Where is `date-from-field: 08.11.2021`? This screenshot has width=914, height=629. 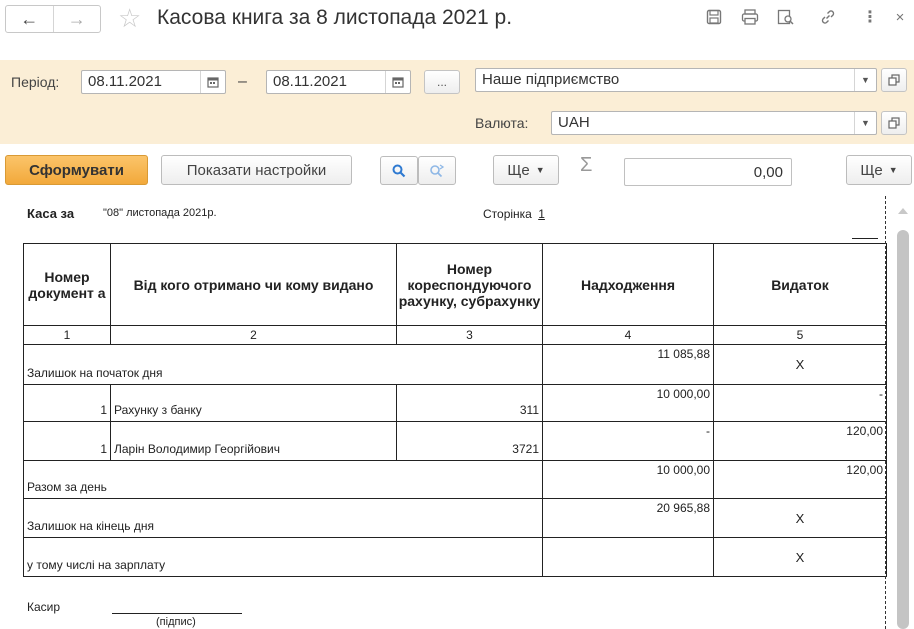
date-from-field: 08.11.2021 is located at coordinates (153, 82).